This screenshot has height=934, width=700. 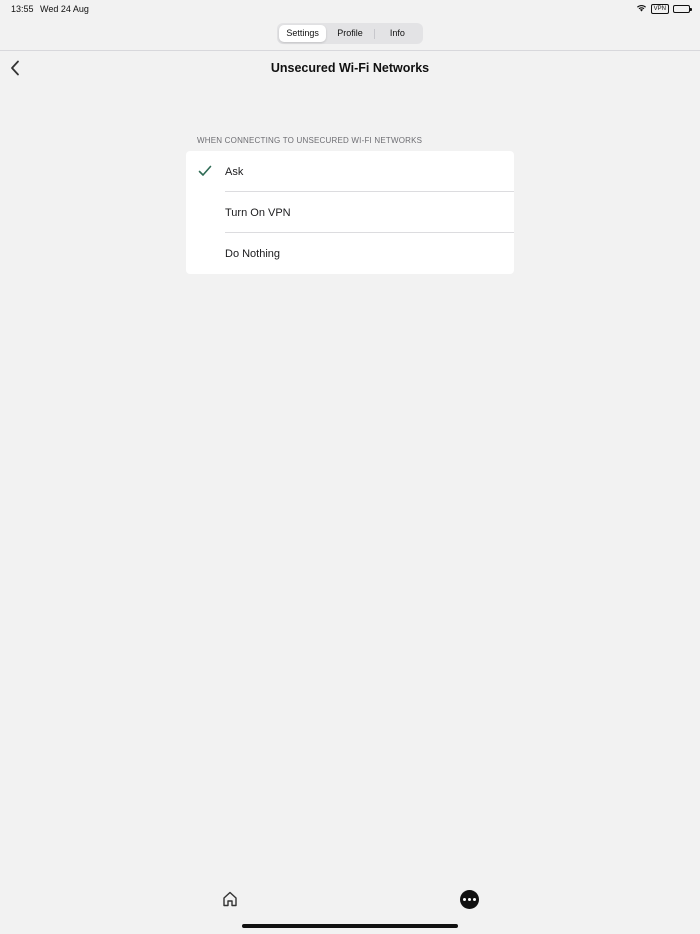 I want to click on status-date: Wed 24 Aug, so click(x=64, y=9).